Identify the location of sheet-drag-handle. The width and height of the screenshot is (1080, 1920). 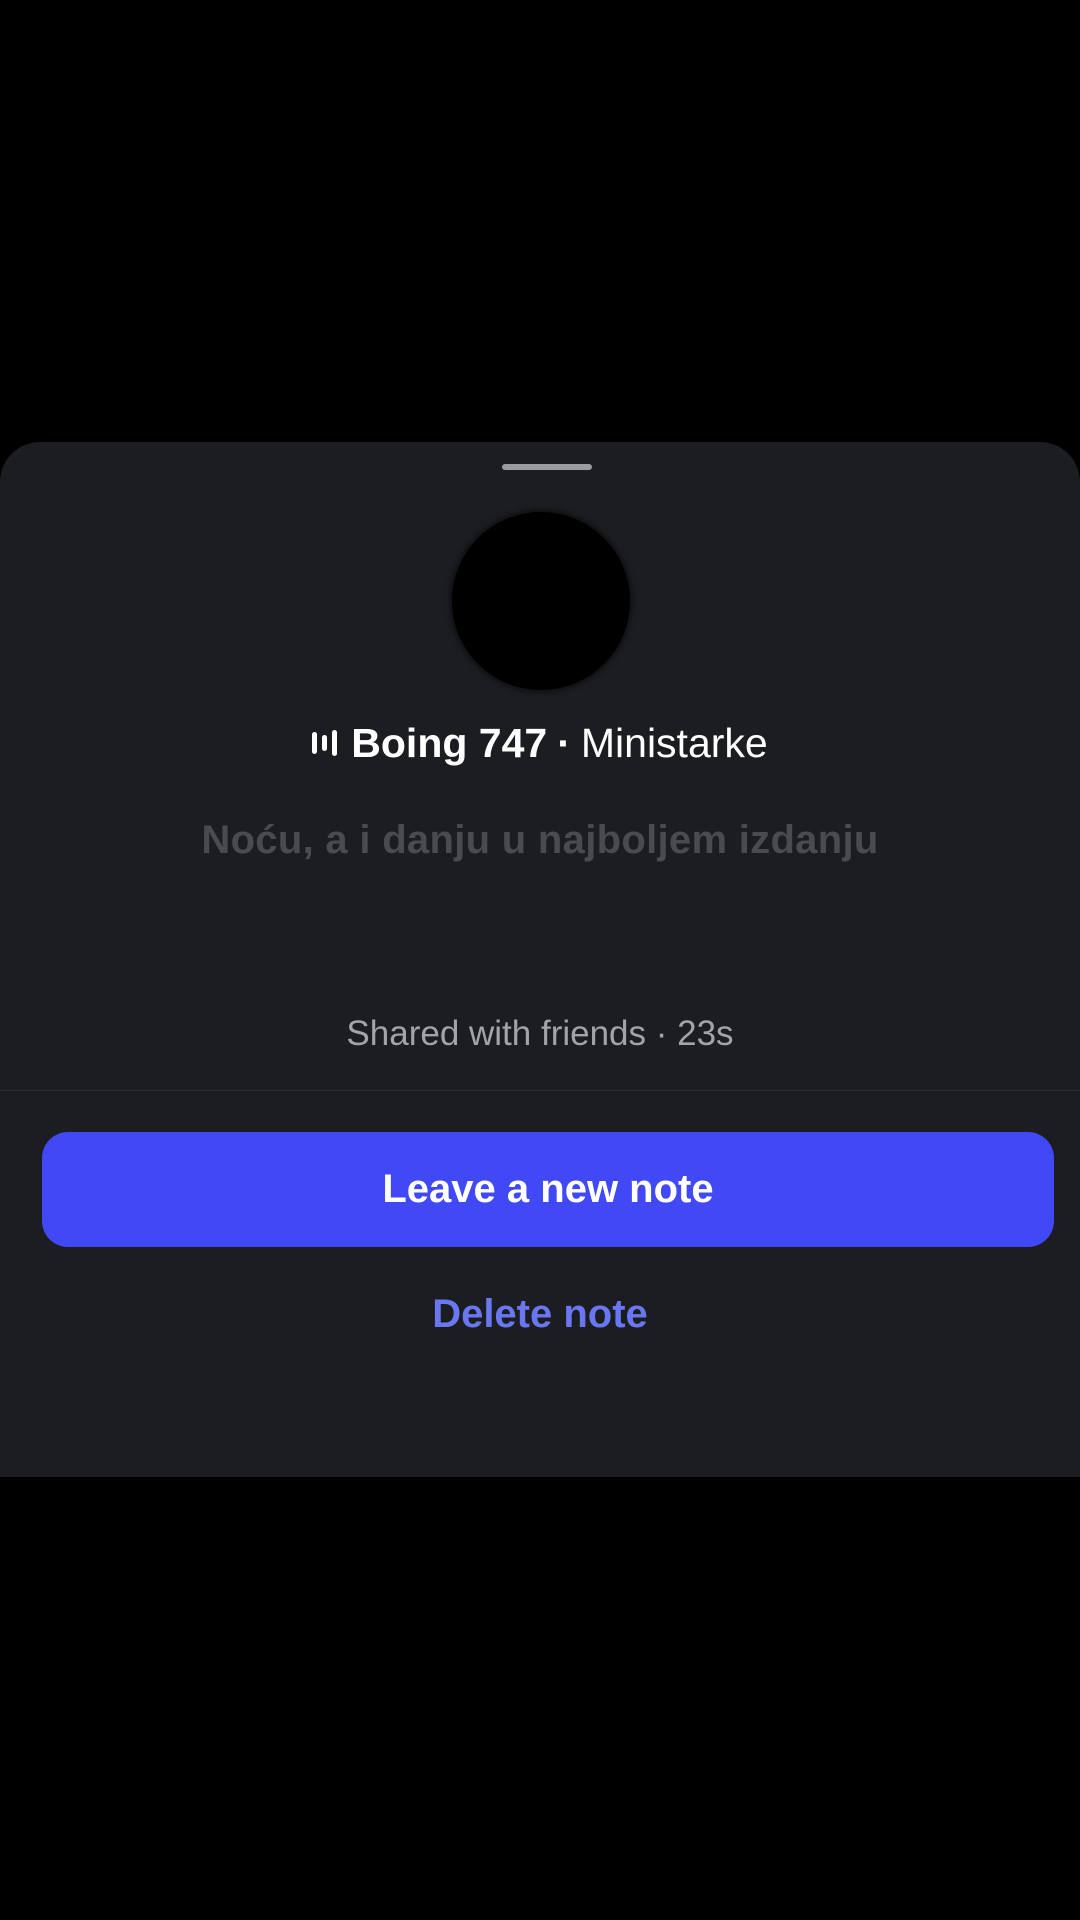
(547, 467).